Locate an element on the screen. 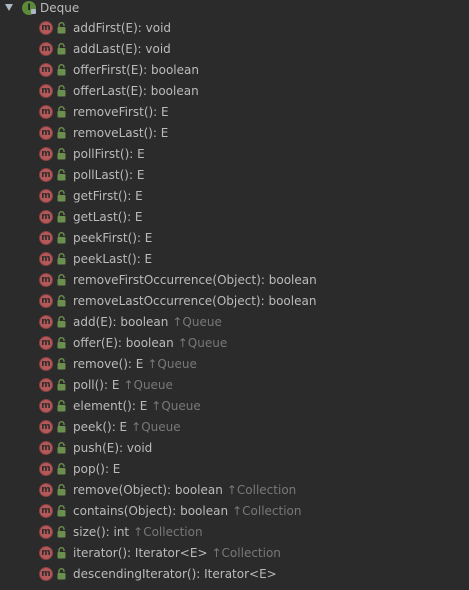 The image size is (469, 590). method-item: m remove(): E ↑Queue is located at coordinates (234, 364).